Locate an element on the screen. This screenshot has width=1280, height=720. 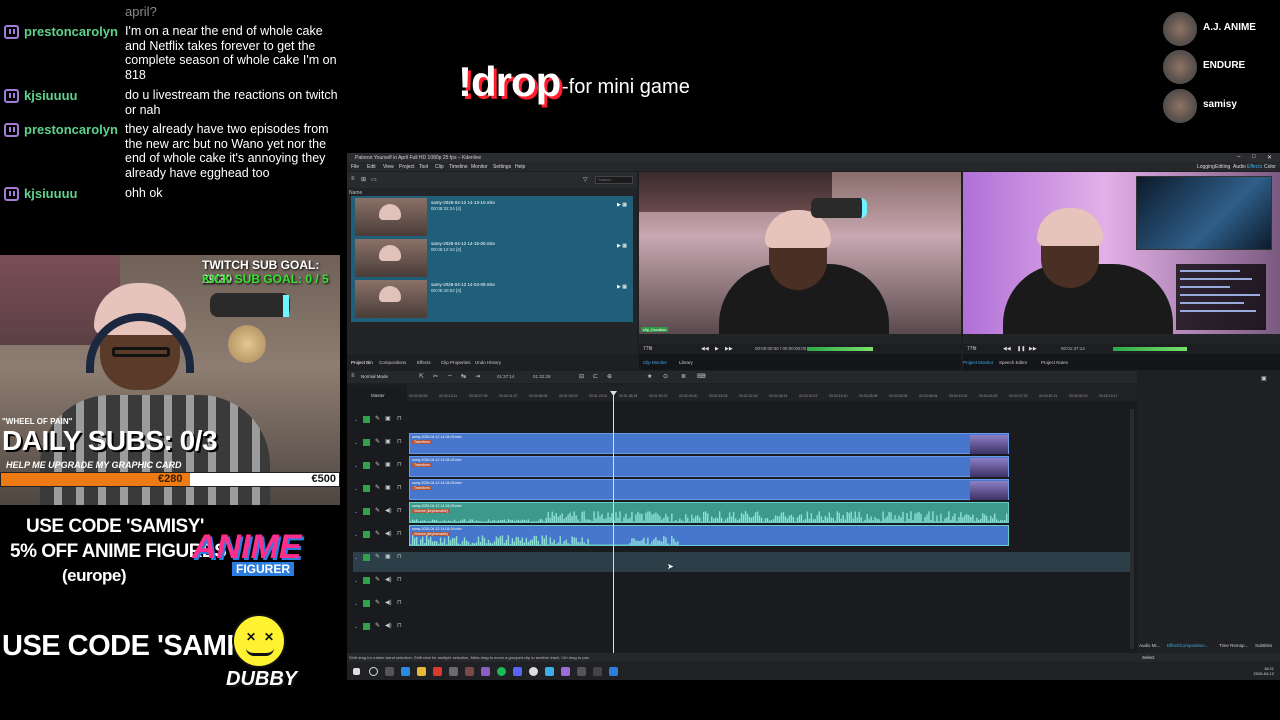
tab-effects: Effects is located at coordinates (424, 362).